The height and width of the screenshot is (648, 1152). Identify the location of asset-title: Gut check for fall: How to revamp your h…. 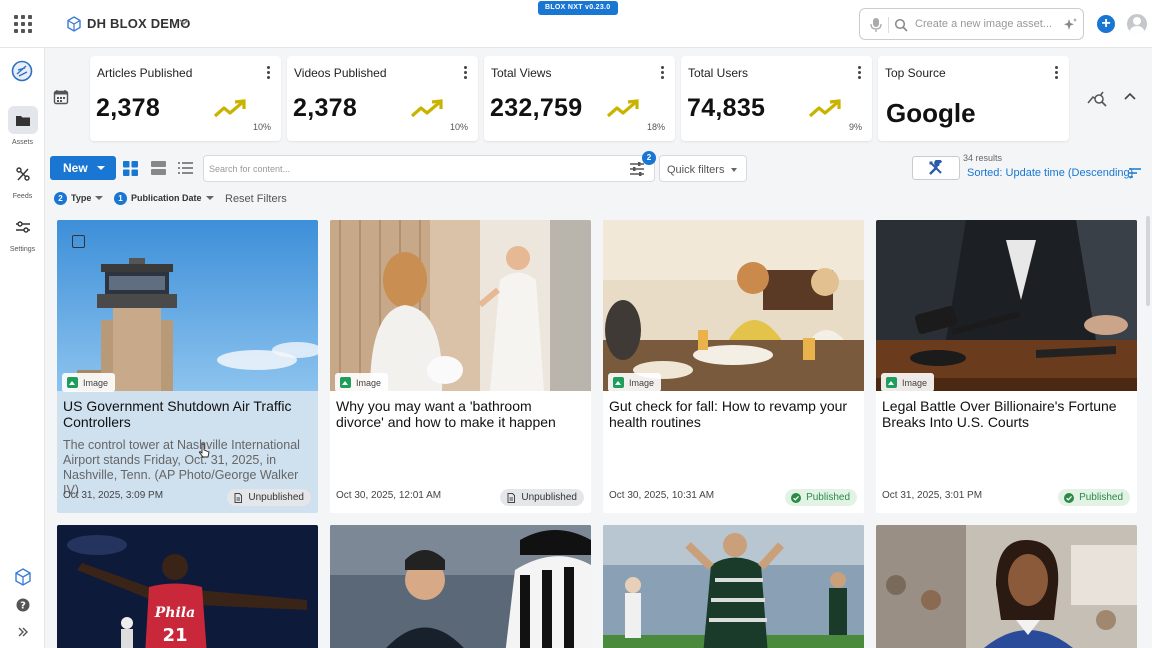
(731, 414).